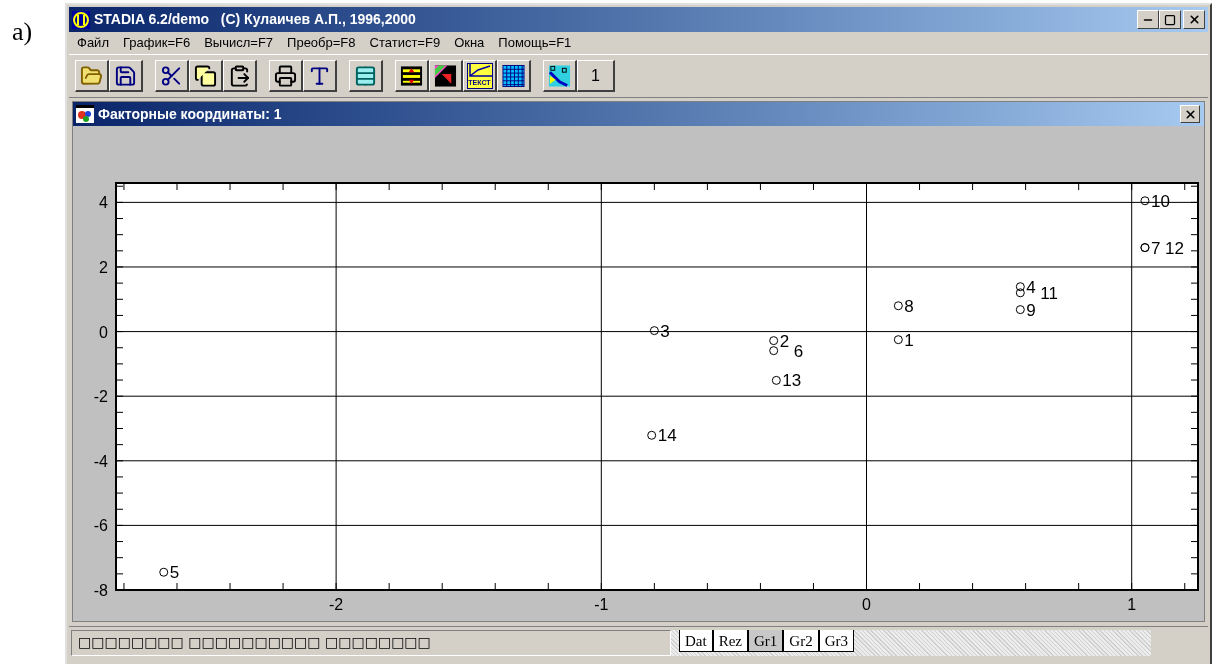  What do you see at coordinates (1049, 293) in the screenshot?
I see `point-label: 11` at bounding box center [1049, 293].